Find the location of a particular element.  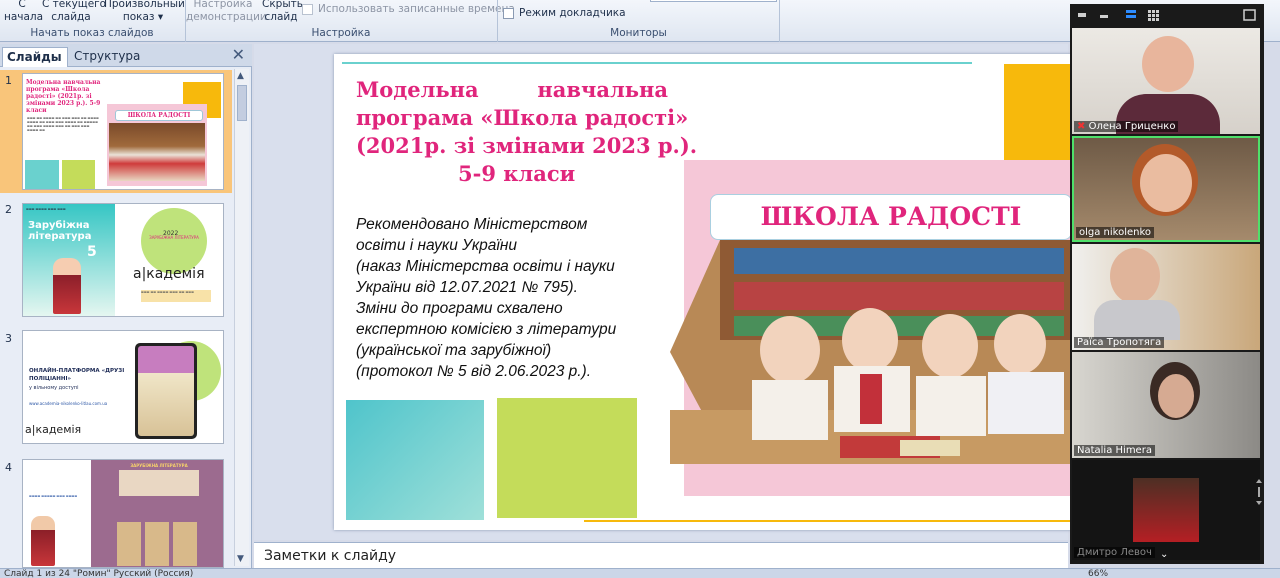

bottom-rule is located at coordinates (828, 521).